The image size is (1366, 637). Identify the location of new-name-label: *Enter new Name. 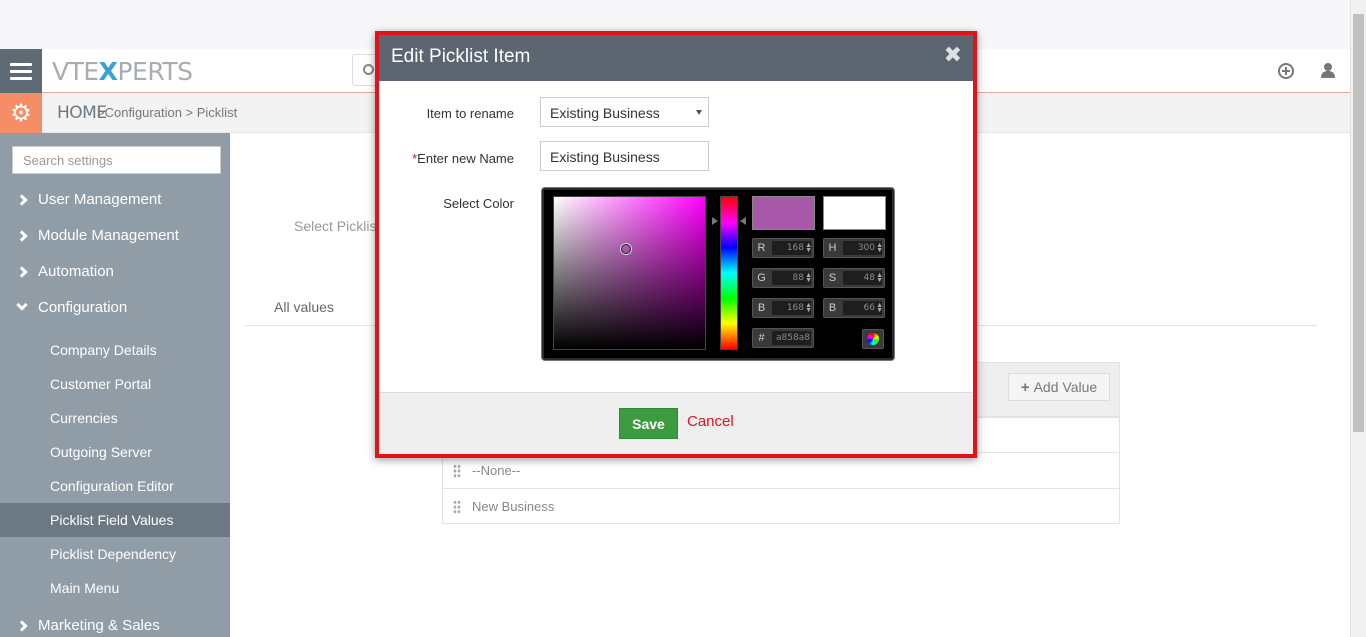
(446, 158).